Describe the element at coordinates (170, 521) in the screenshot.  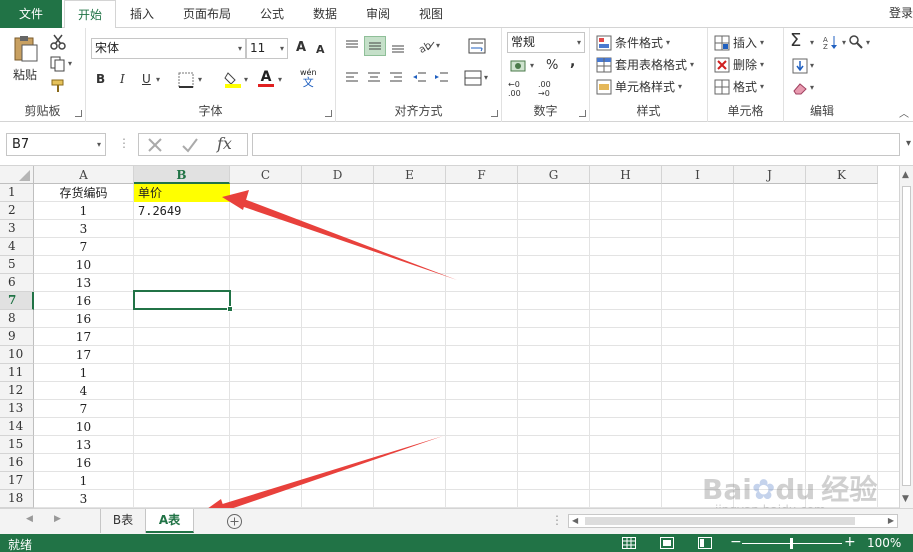
I see `sheet-tab-a: A表` at that location.